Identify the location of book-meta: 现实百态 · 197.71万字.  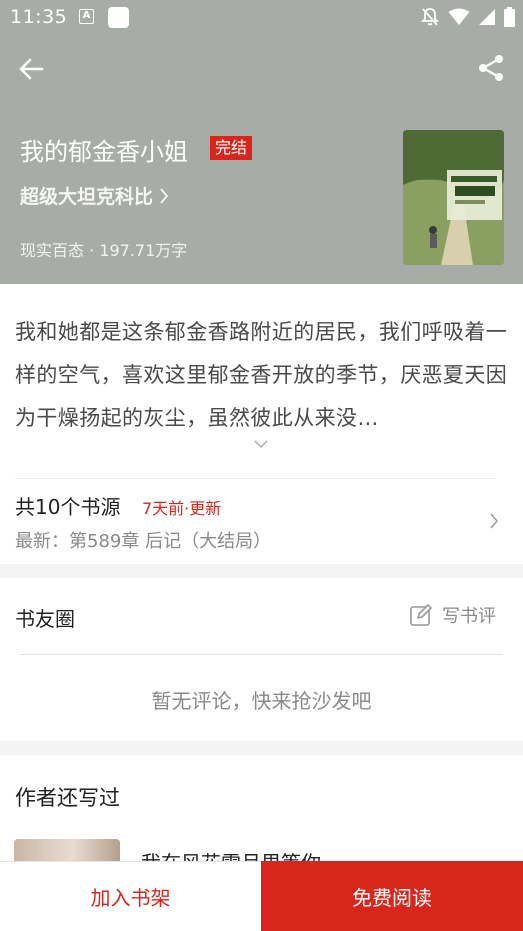
(104, 250).